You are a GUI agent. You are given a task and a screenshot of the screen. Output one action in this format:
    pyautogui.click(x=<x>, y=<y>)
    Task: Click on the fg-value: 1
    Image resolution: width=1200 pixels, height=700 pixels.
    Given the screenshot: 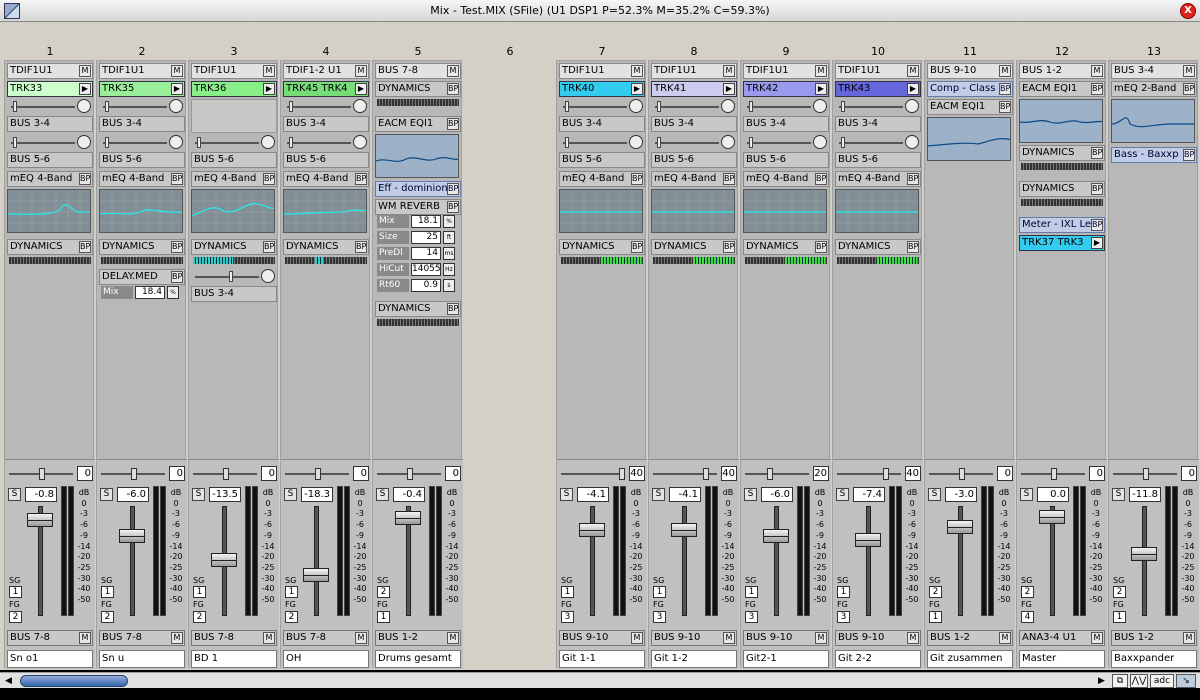 What is the action you would take?
    pyautogui.click(x=383, y=617)
    